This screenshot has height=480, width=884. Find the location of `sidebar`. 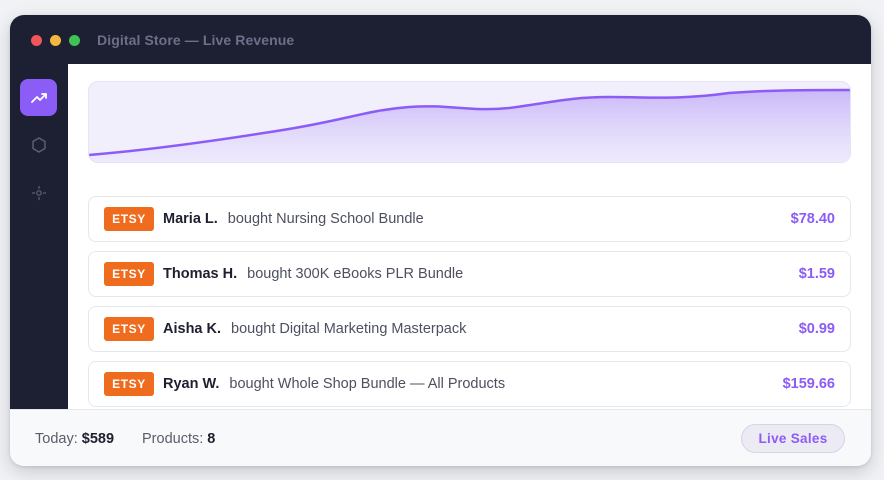

sidebar is located at coordinates (39, 236).